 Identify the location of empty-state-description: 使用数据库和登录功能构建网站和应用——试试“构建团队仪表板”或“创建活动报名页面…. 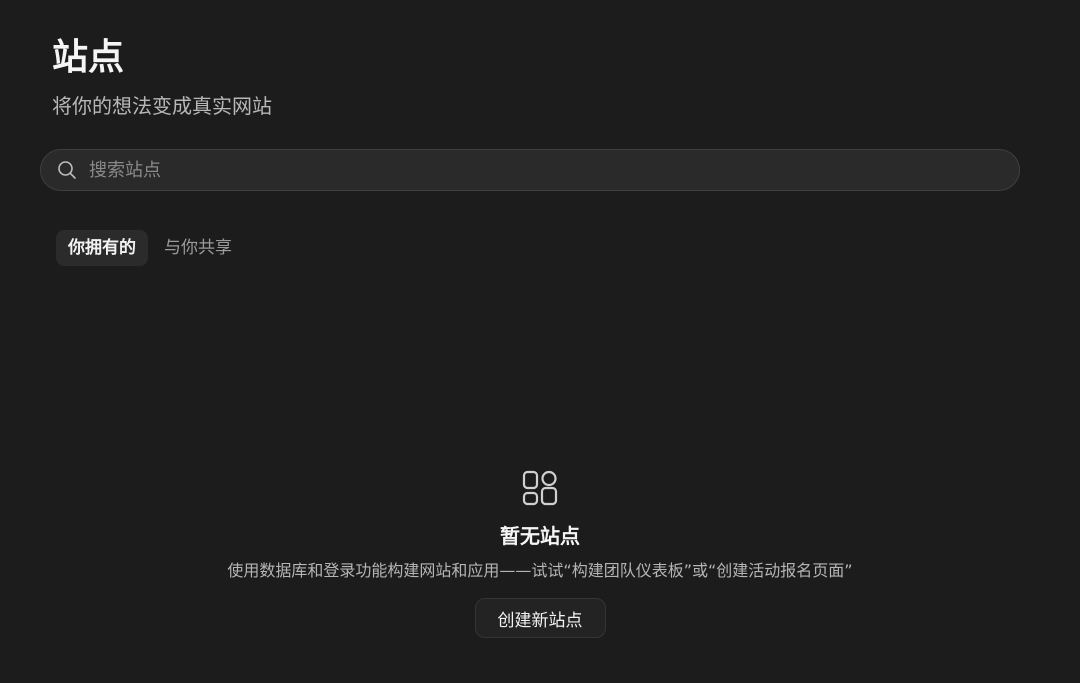
(540, 570).